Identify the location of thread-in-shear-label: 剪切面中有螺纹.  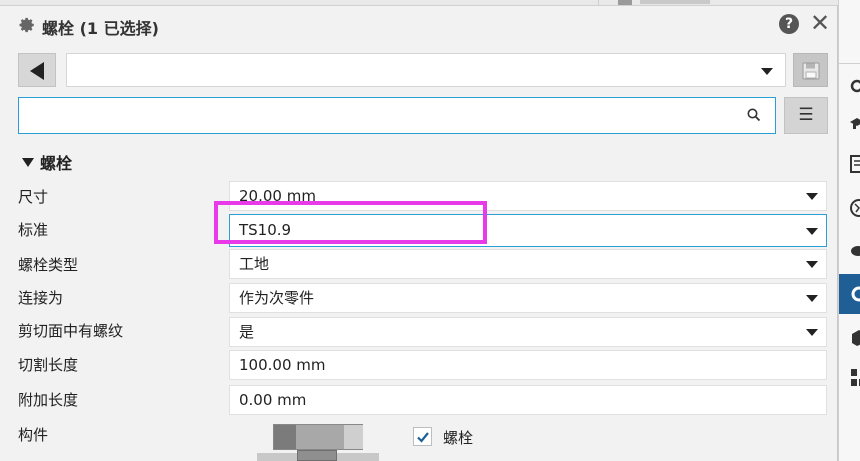
(71, 331).